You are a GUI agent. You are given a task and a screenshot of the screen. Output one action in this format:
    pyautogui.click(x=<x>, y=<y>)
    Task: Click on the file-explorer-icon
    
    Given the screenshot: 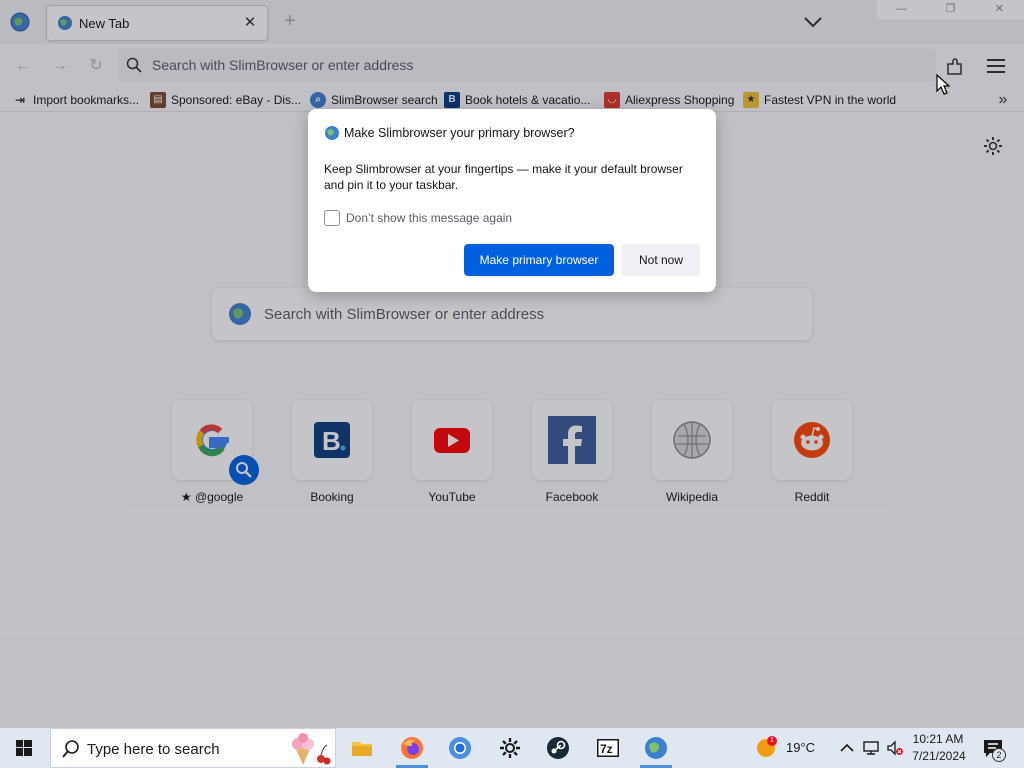 What is the action you would take?
    pyautogui.click(x=362, y=749)
    